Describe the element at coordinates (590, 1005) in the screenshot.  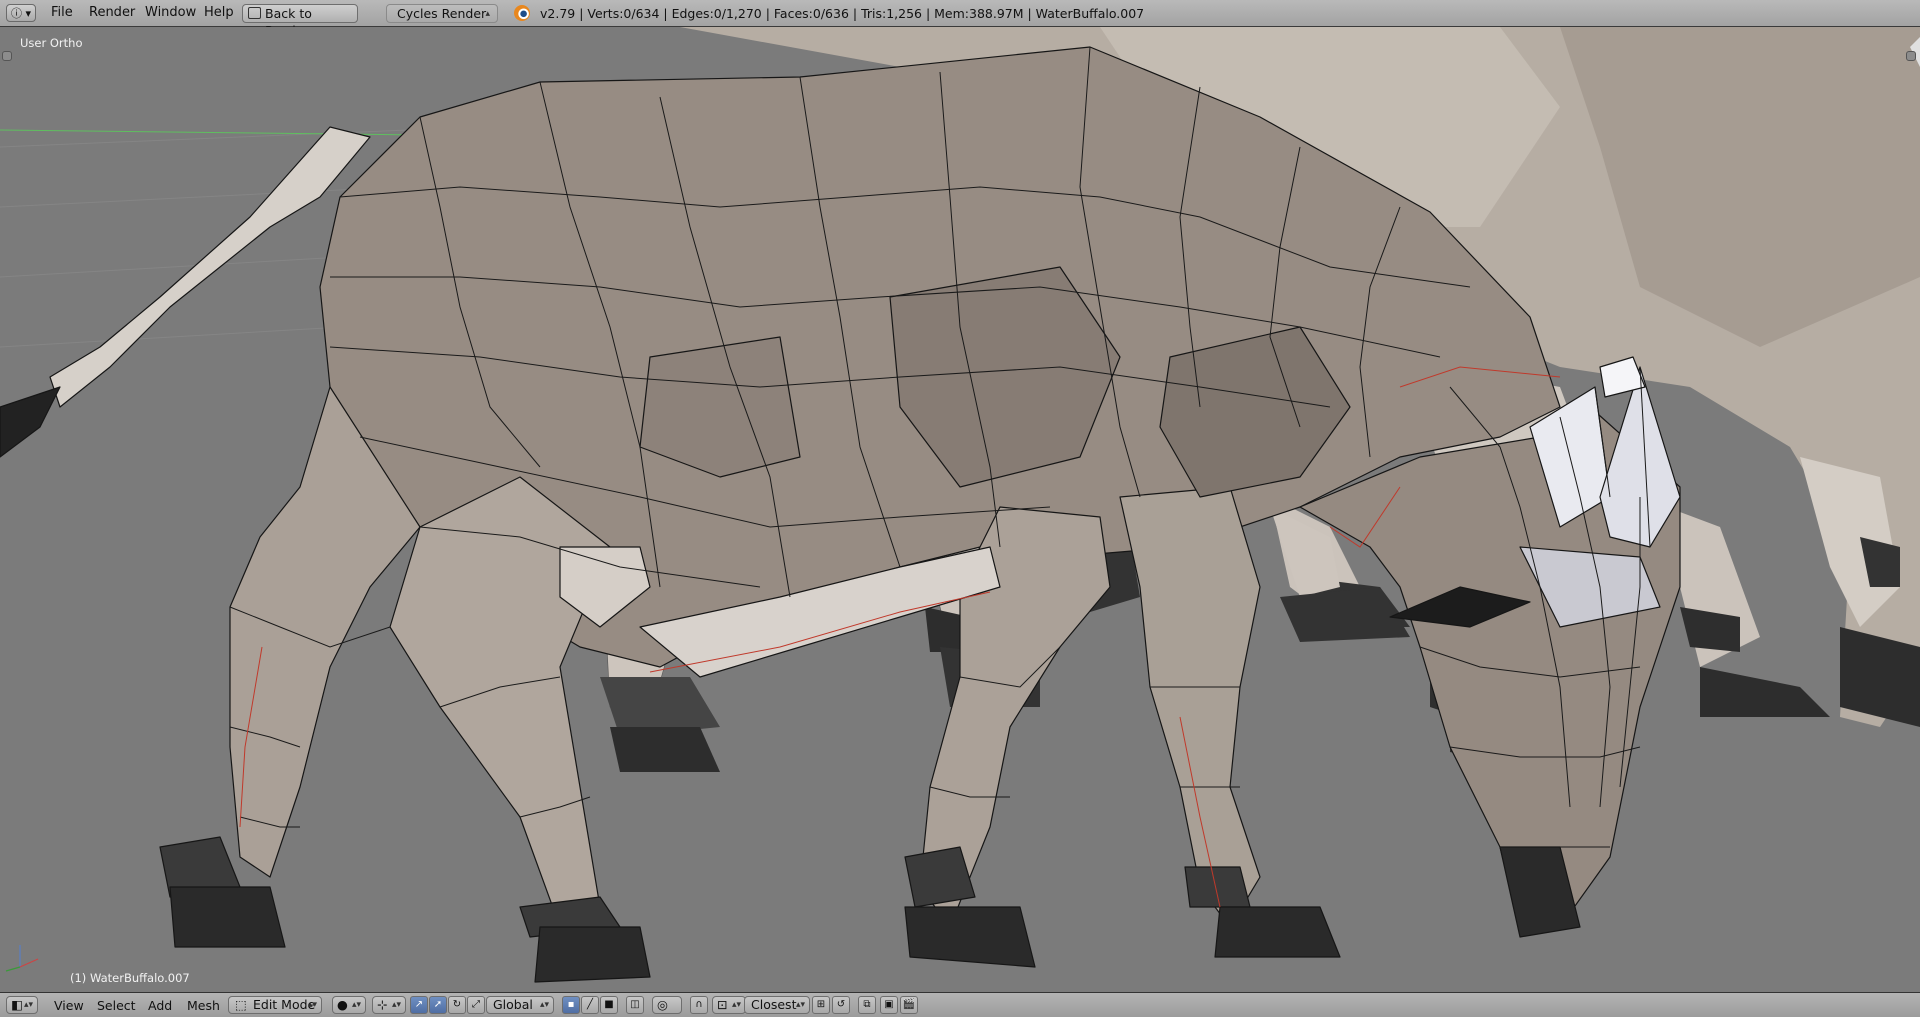
I see `edge-select-icon: ╱` at that location.